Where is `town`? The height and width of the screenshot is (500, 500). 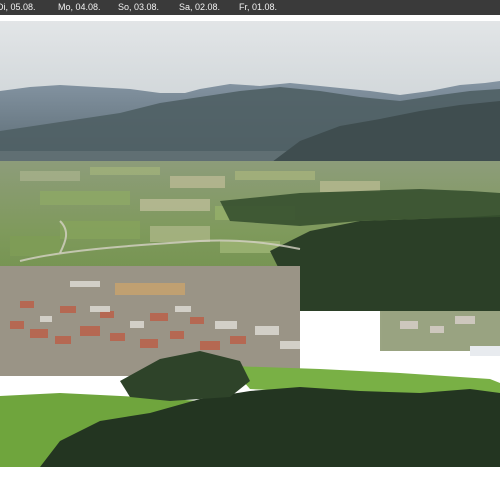 town is located at coordinates (150, 321).